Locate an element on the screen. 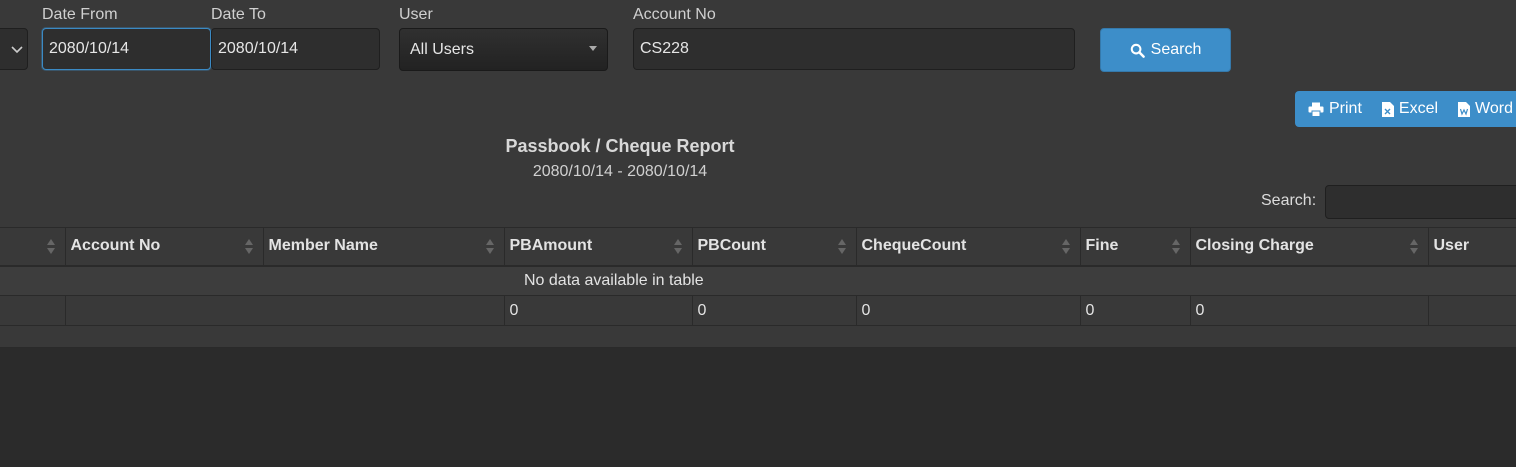 The width and height of the screenshot is (1516, 467). search-button-label: Search is located at coordinates (1176, 49).